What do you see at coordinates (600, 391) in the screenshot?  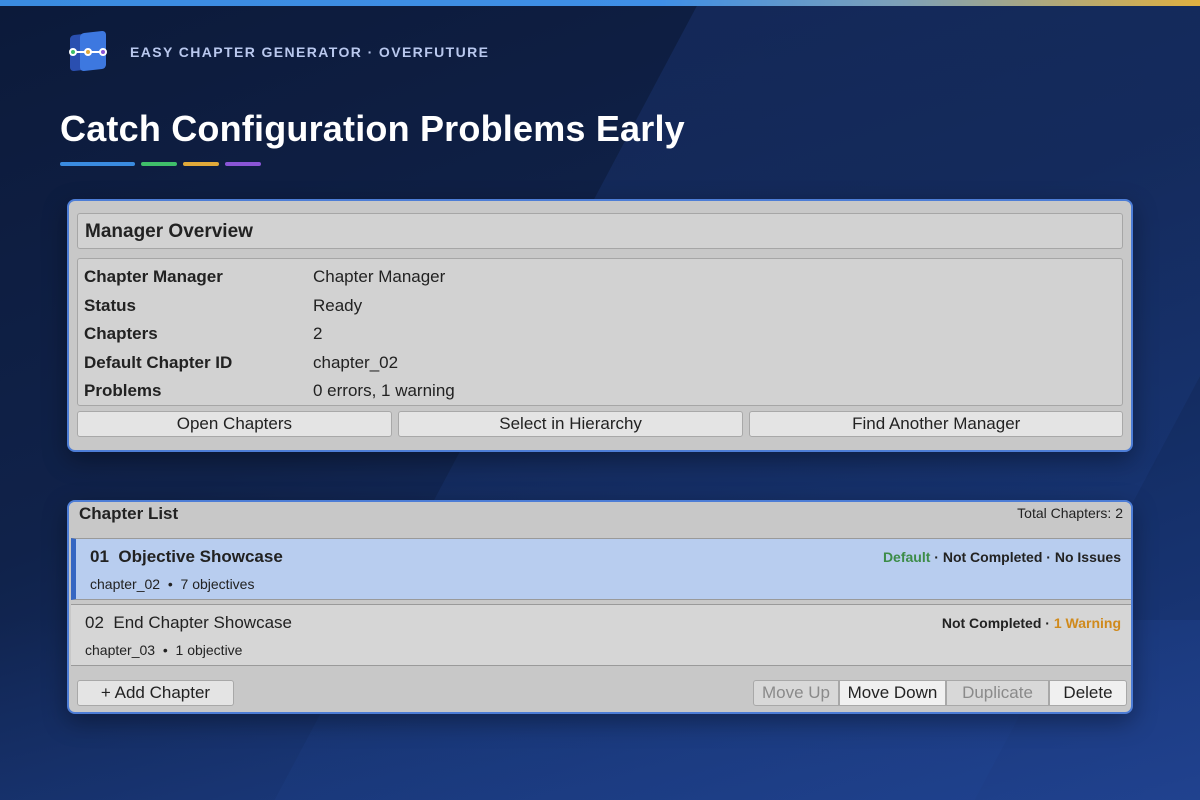 I see `detail-row-problems: Problems 0 errors, 1 warning` at bounding box center [600, 391].